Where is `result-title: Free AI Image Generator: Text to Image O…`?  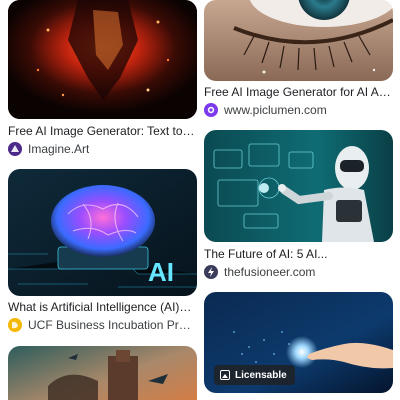 result-title: Free AI Image Generator: Text to Image O… is located at coordinates (102, 131).